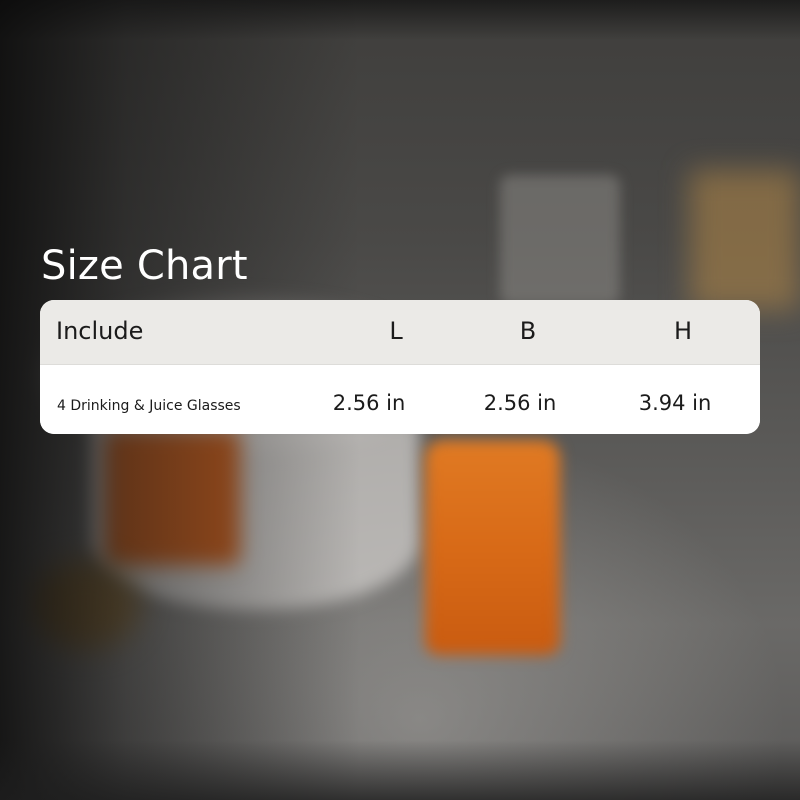  Describe the element at coordinates (675, 403) in the screenshot. I see `row-height-value: 3.94 in` at that location.